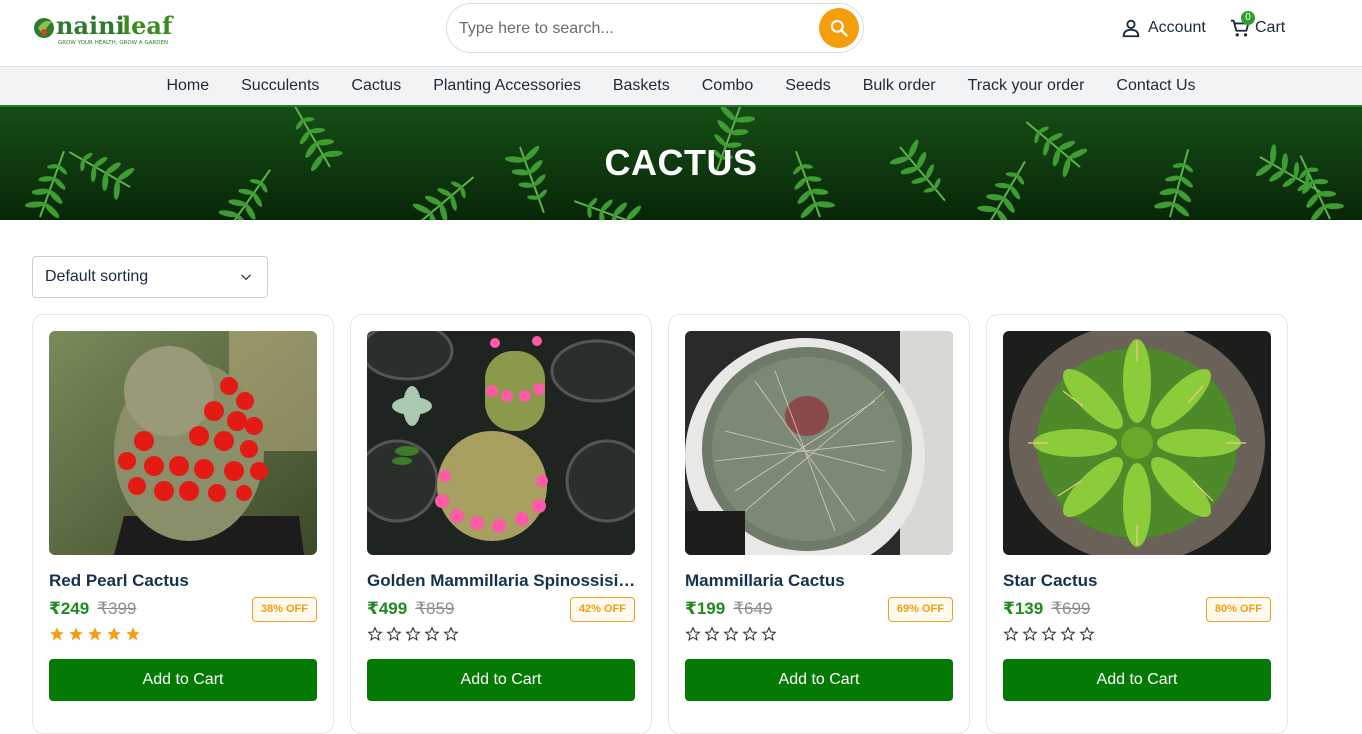 The image size is (1362, 734). I want to click on product-name: Red Pearl Cactus, so click(184, 581).